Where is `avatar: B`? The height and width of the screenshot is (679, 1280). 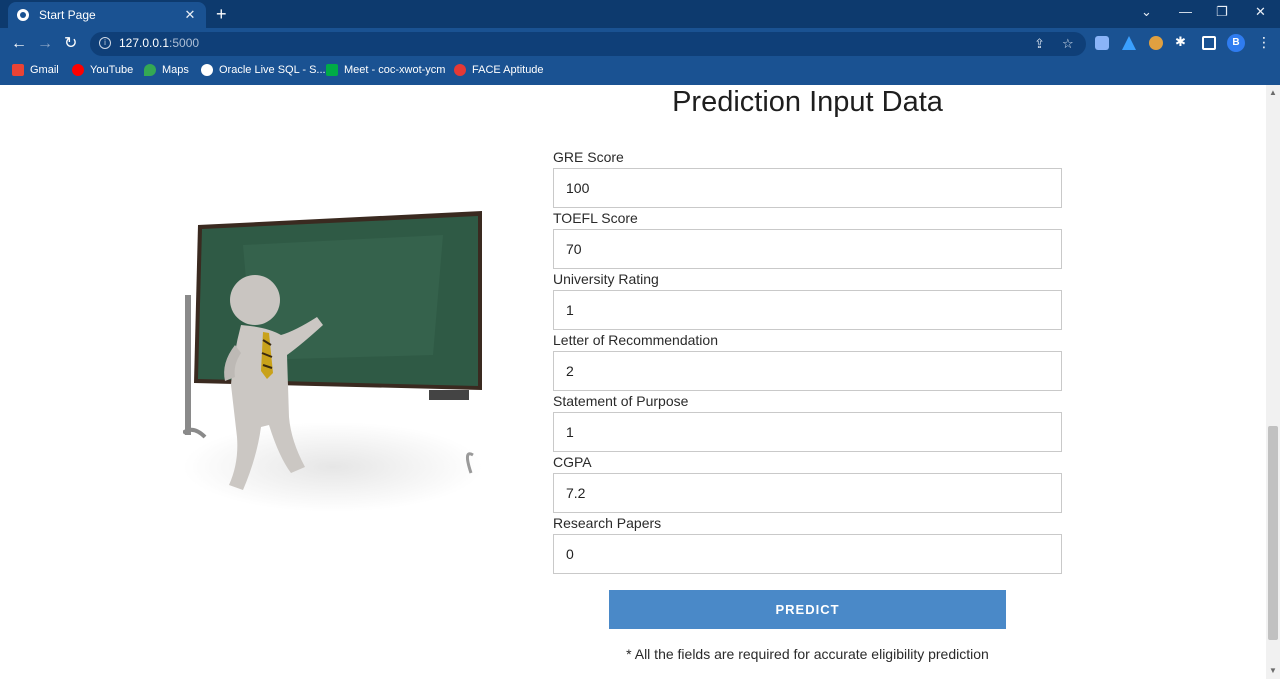
avatar: B is located at coordinates (1236, 43).